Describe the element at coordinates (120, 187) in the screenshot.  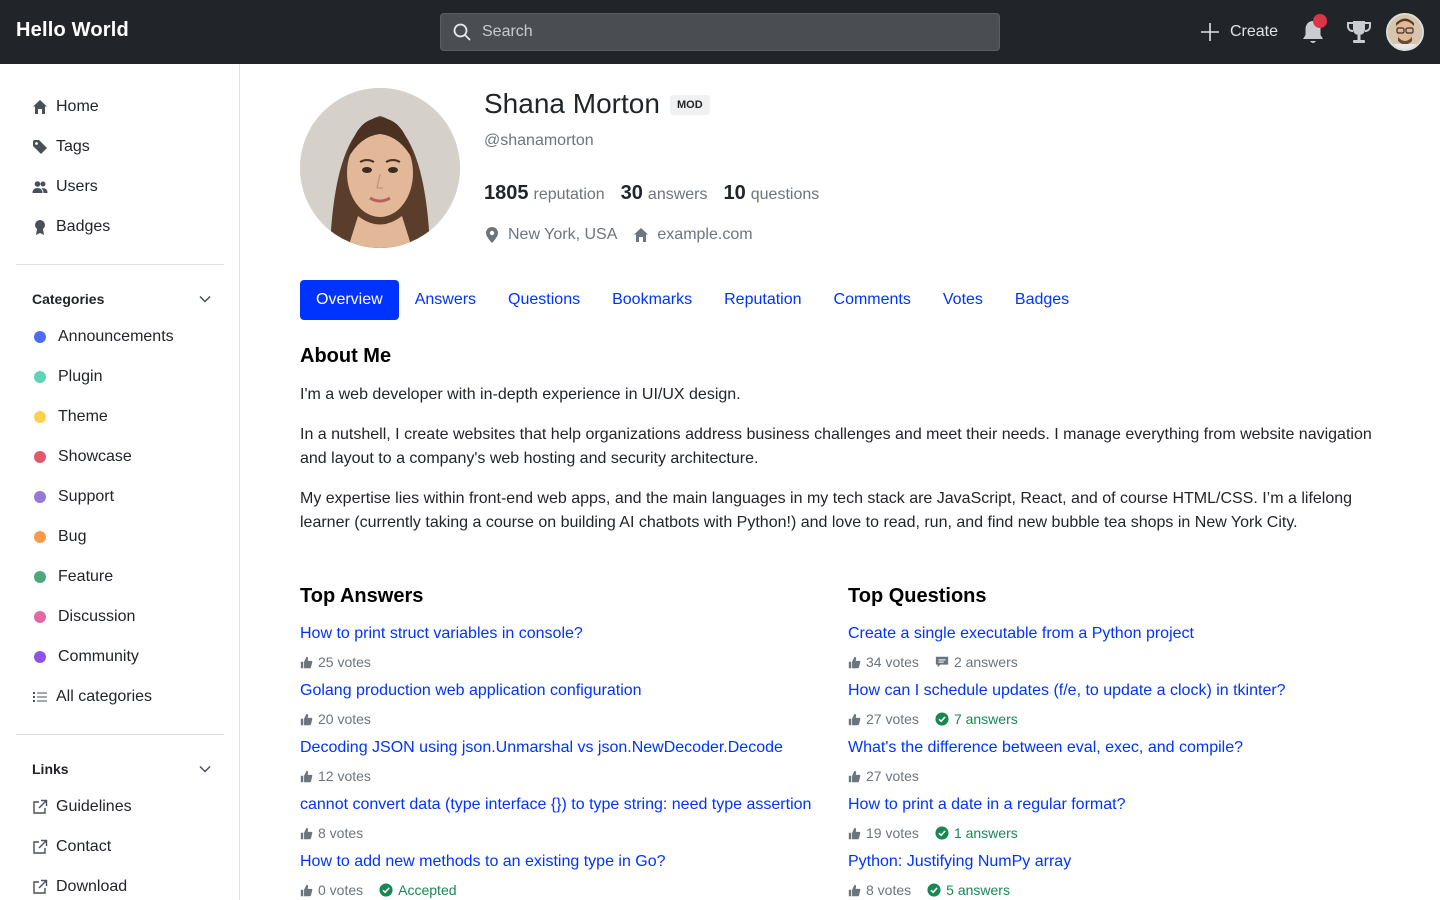
I see `sidebar-item-users: Users` at that location.